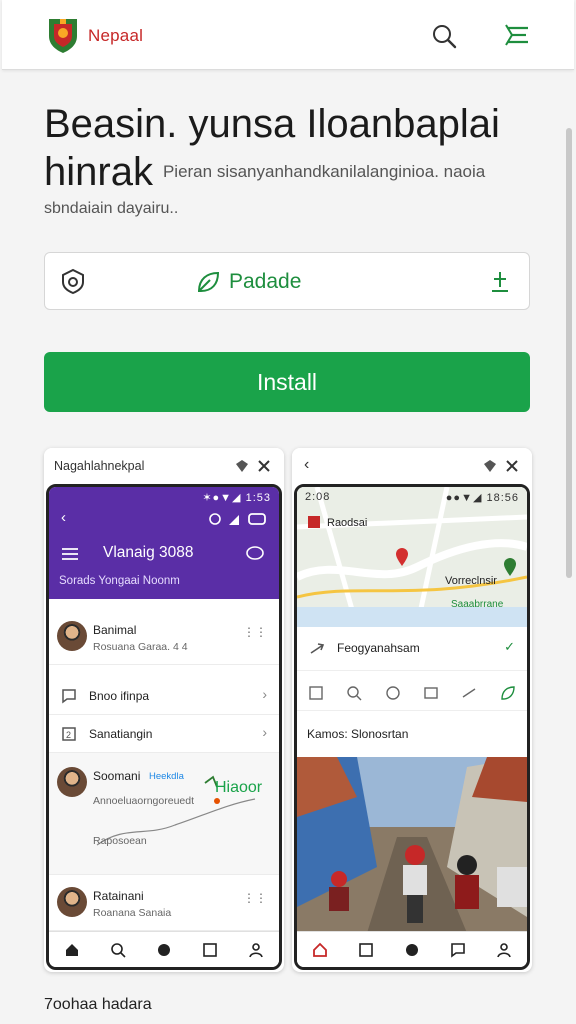  Describe the element at coordinates (63, 36) in the screenshot. I see `nepal-emblem-logo` at that location.